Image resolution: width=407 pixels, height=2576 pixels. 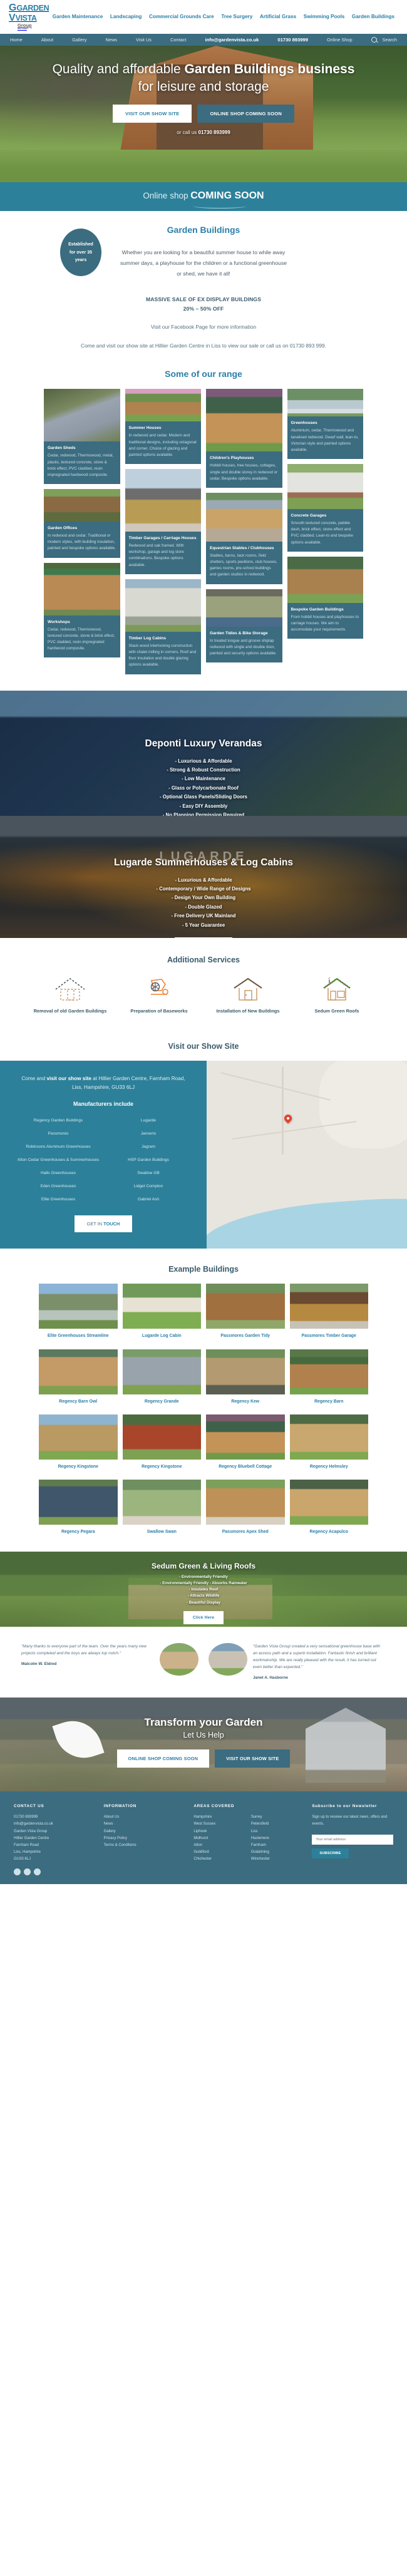 I want to click on service-item-sedum: Sedum Green Roofs, so click(x=336, y=996).